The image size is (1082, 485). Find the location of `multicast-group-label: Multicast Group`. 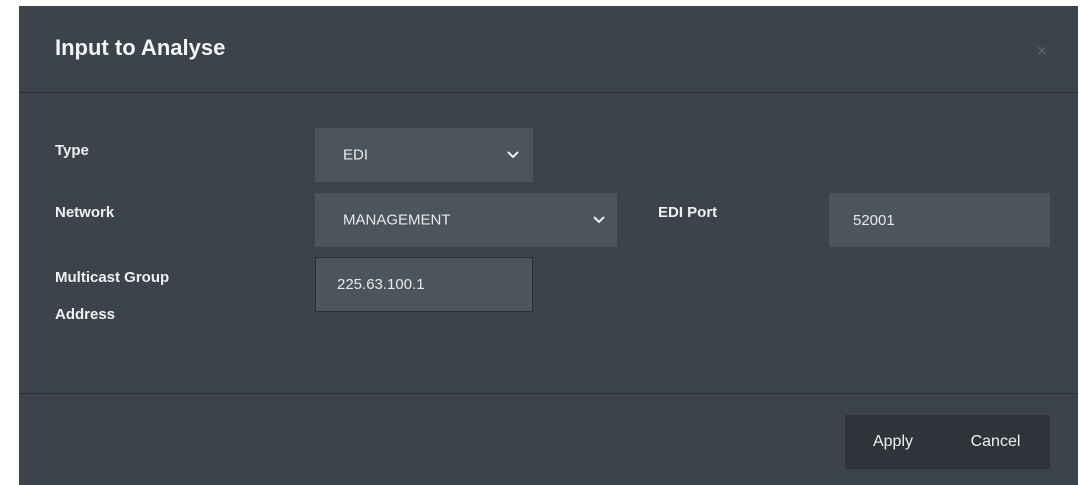

multicast-group-label: Multicast Group is located at coordinates (112, 277).